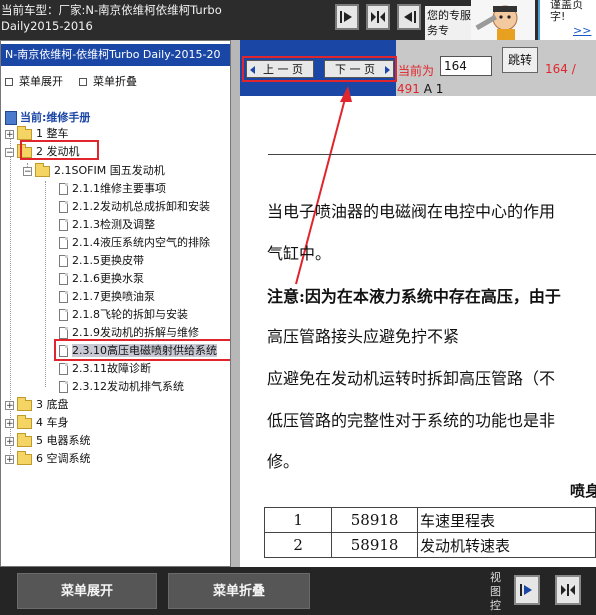 The width and height of the screenshot is (596, 615). What do you see at coordinates (52, 133) in the screenshot?
I see `tree-item-label: 1 整车` at bounding box center [52, 133].